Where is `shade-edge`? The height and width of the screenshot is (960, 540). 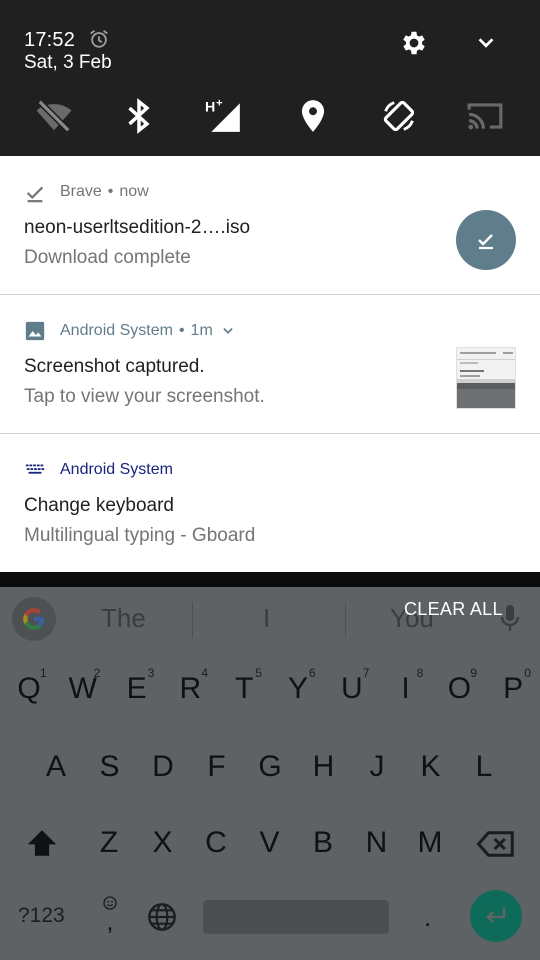 shade-edge is located at coordinates (270, 579).